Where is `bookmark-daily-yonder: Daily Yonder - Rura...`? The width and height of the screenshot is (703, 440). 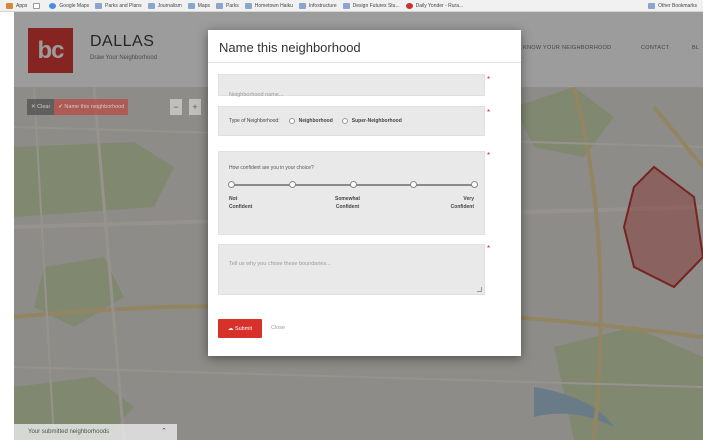
bookmark-daily-yonder: Daily Yonder - Rura... is located at coordinates (434, 5).